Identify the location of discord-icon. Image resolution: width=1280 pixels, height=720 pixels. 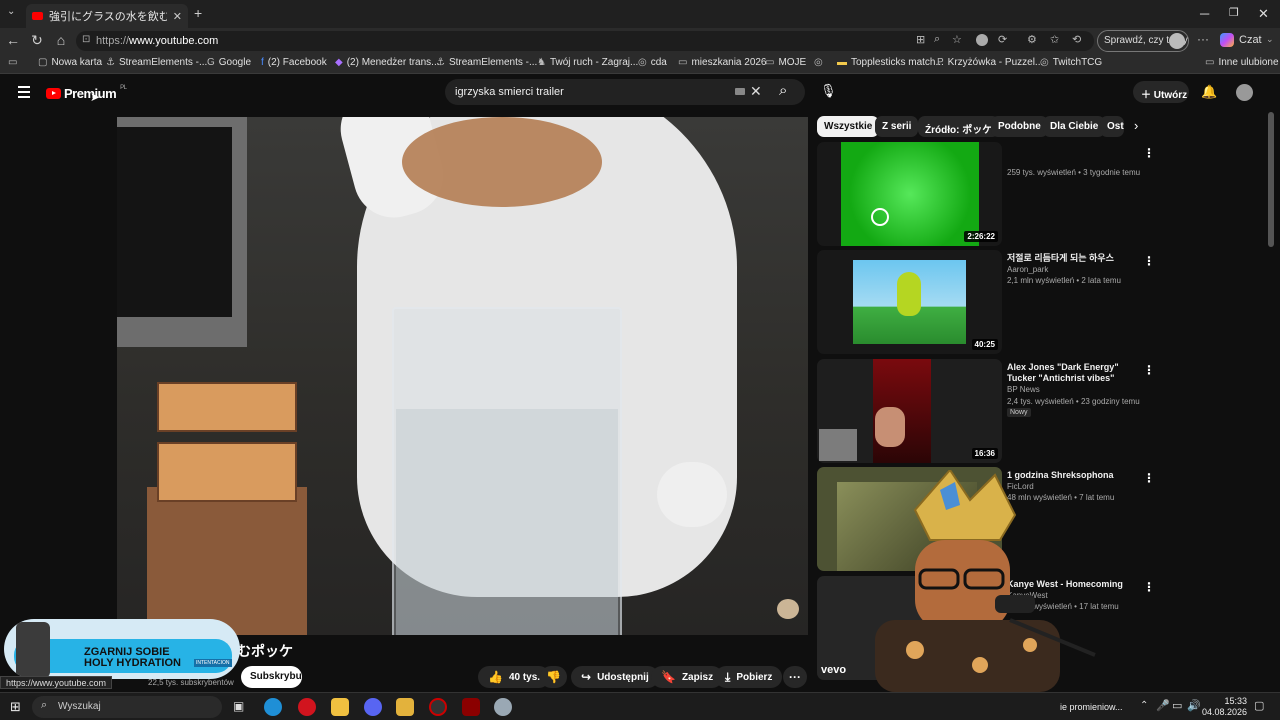
(373, 707).